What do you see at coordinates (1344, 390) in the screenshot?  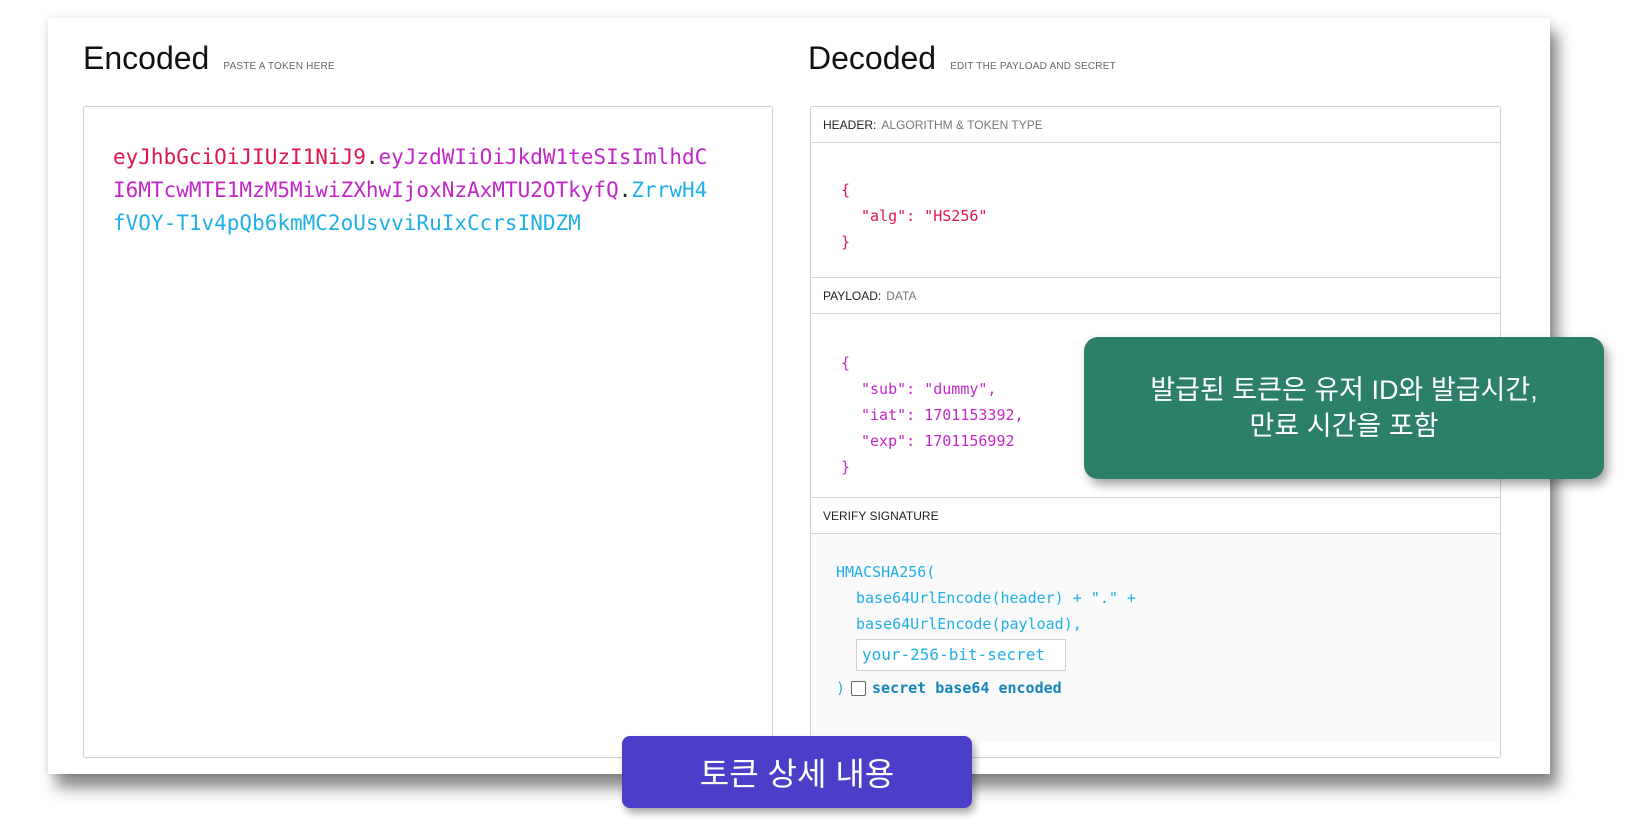 I see `callout-line-1: 발급된 토큰은 유저 ID와 발급시간,` at bounding box center [1344, 390].